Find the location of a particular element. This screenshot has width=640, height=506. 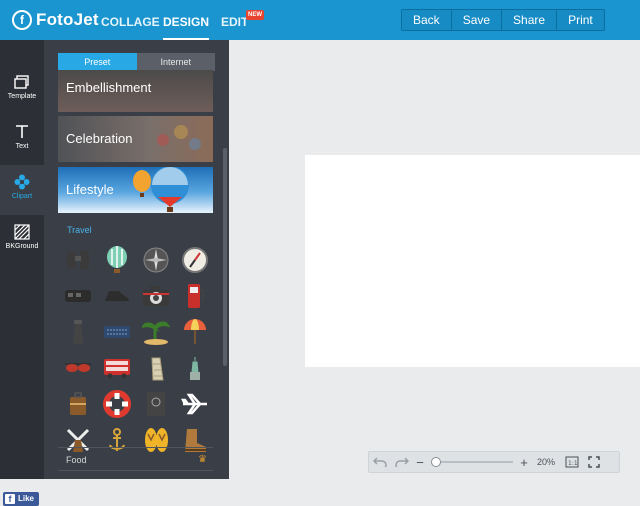

undo-button is located at coordinates (380, 462).